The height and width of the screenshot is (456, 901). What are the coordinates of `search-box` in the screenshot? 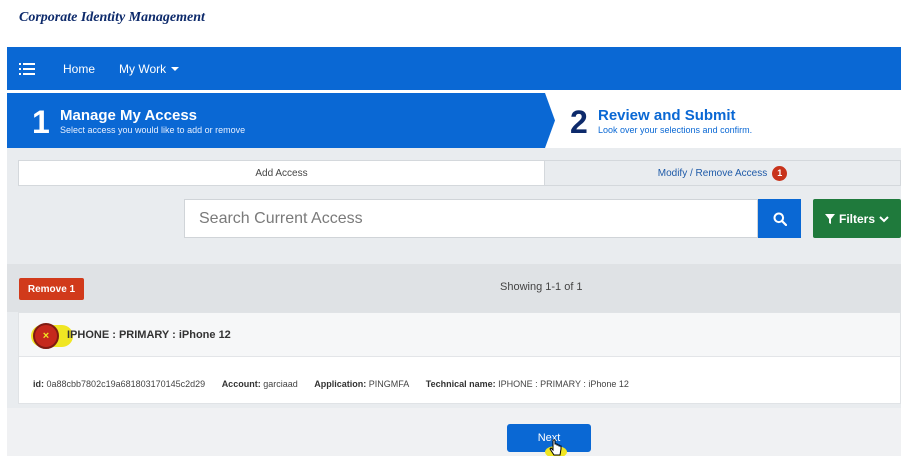 It's located at (471, 218).